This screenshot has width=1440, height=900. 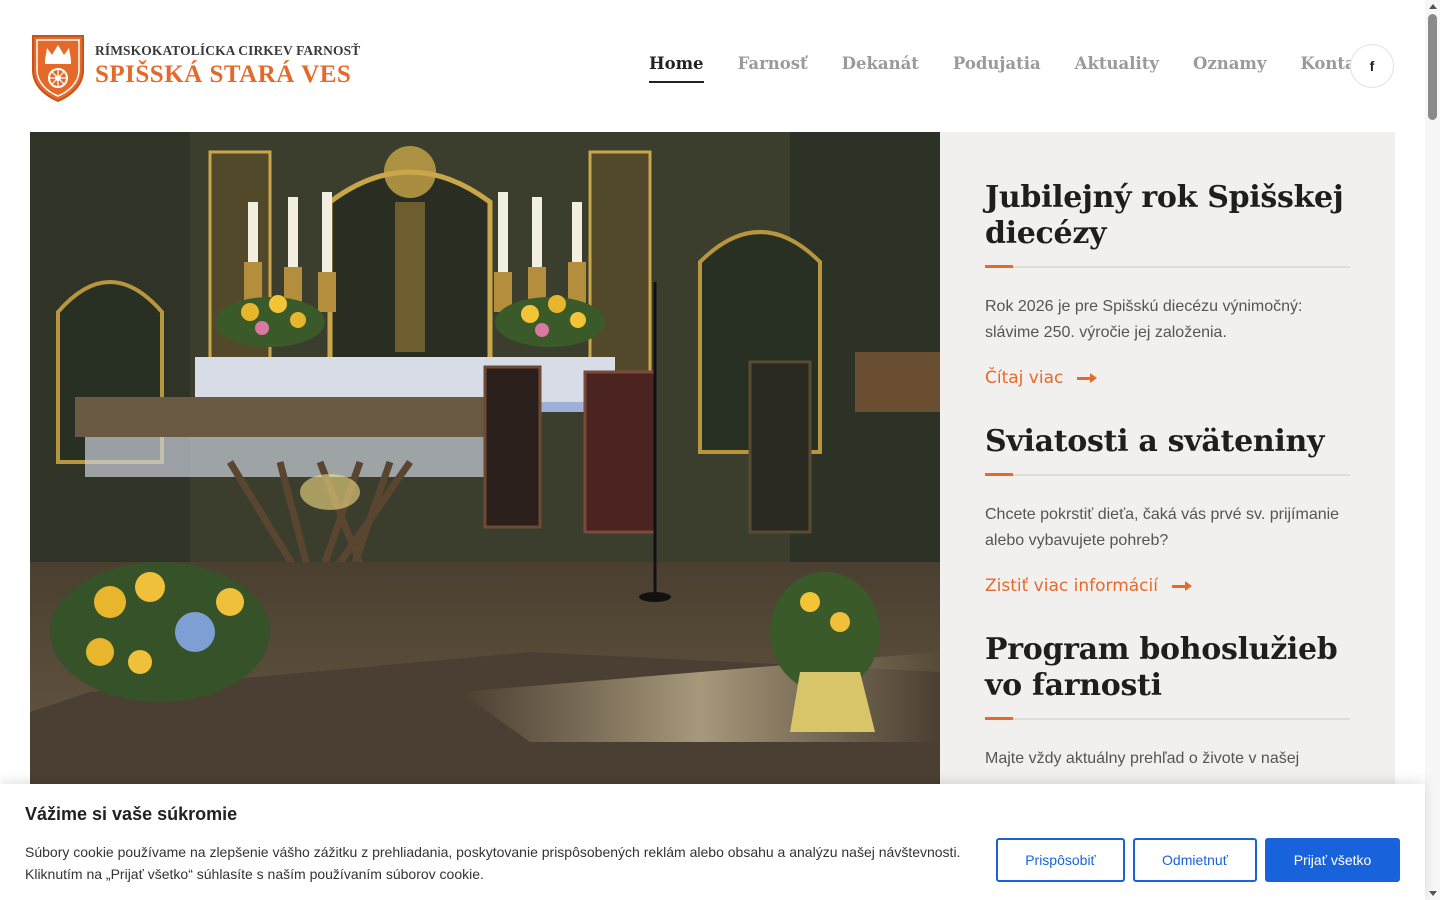 I want to click on services-title: Program bohoslužieb vo farnosti, so click(x=1161, y=667).